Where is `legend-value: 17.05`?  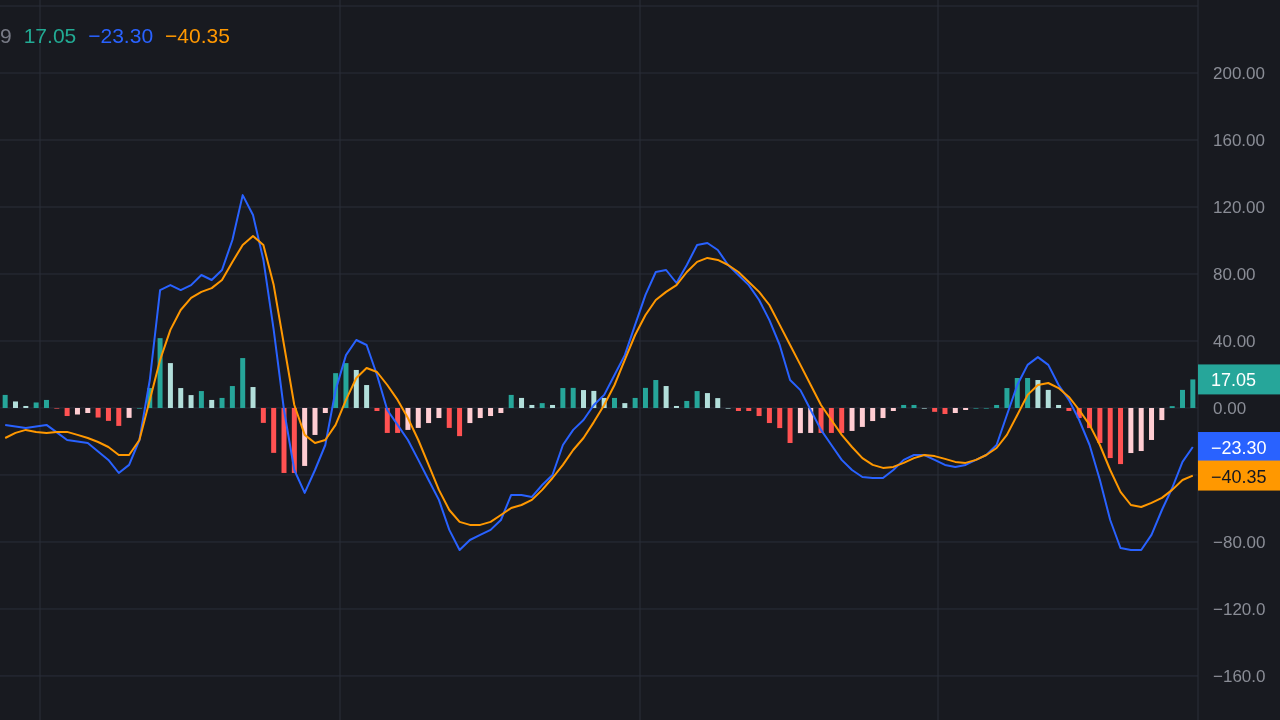
legend-value: 17.05 is located at coordinates (50, 36).